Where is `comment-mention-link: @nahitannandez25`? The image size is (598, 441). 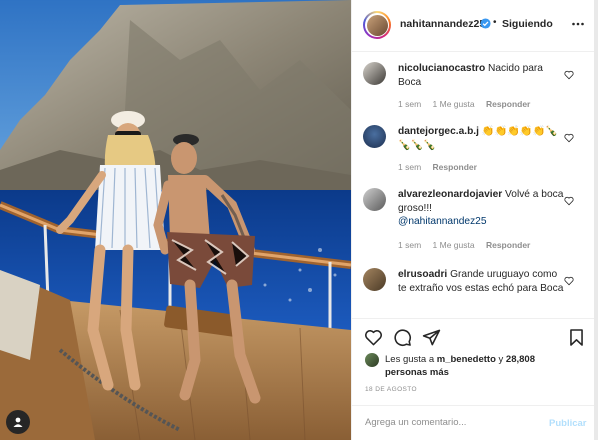 comment-mention-link: @nahitannandez25 is located at coordinates (442, 221).